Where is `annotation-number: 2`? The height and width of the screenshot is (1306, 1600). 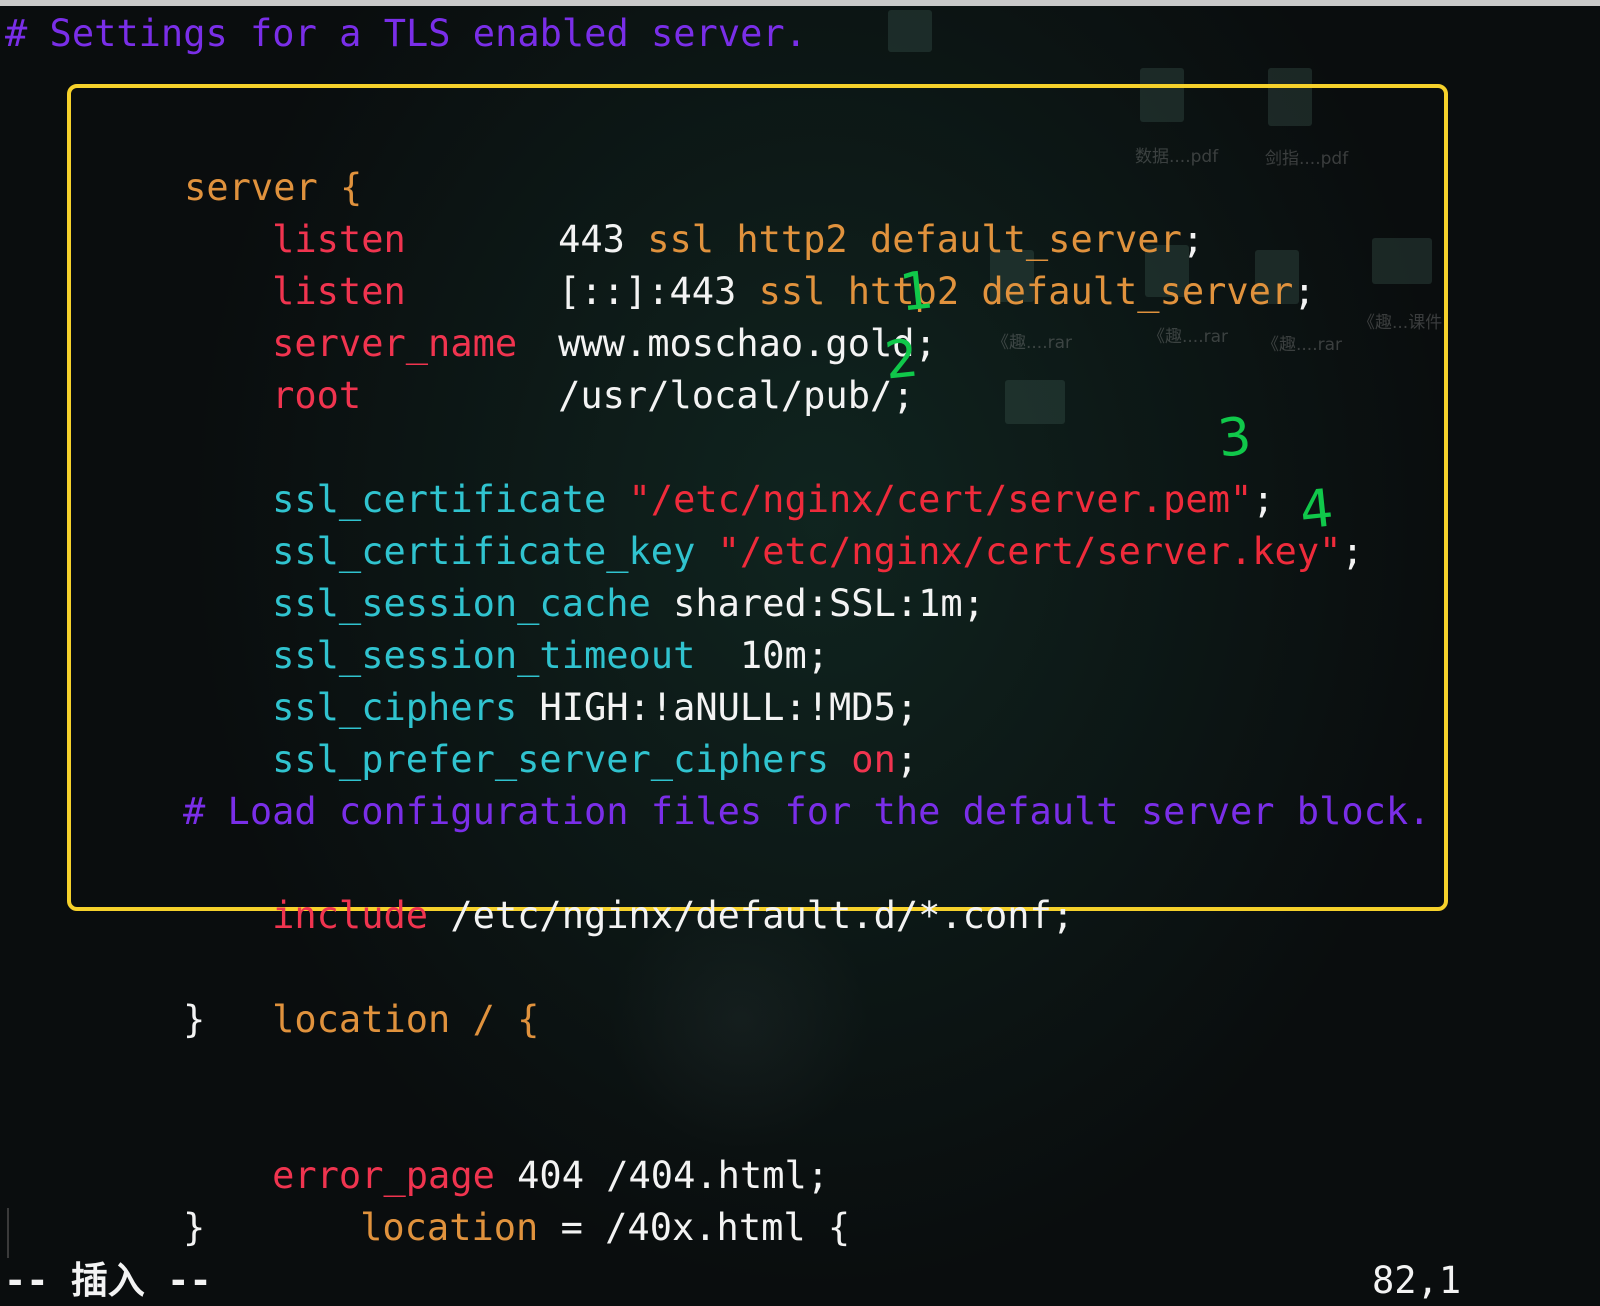 annotation-number: 2 is located at coordinates (901, 360).